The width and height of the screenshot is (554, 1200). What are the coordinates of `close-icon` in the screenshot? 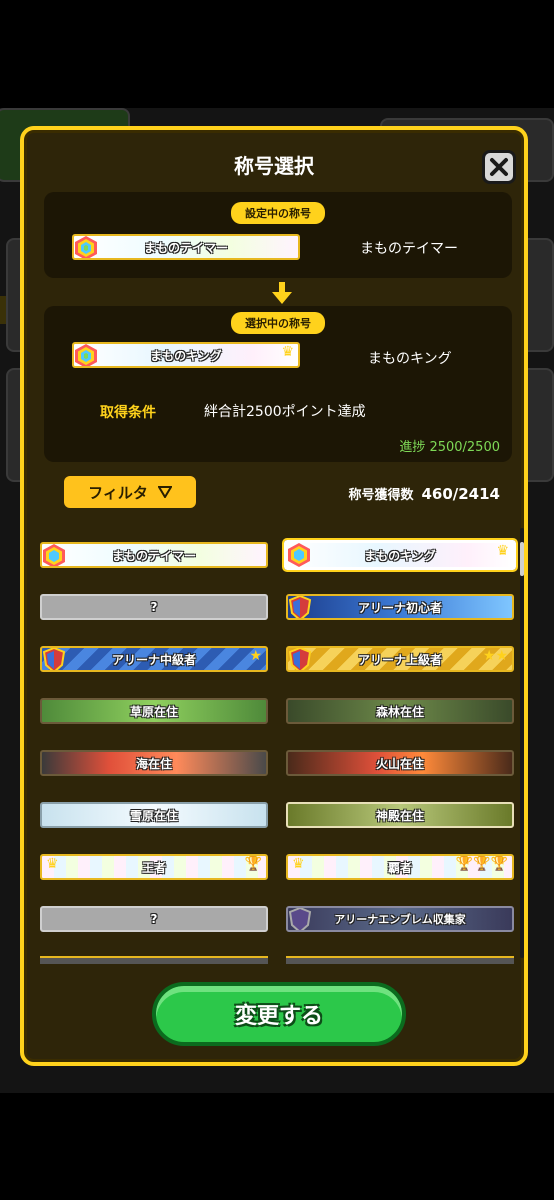 It's located at (499, 167).